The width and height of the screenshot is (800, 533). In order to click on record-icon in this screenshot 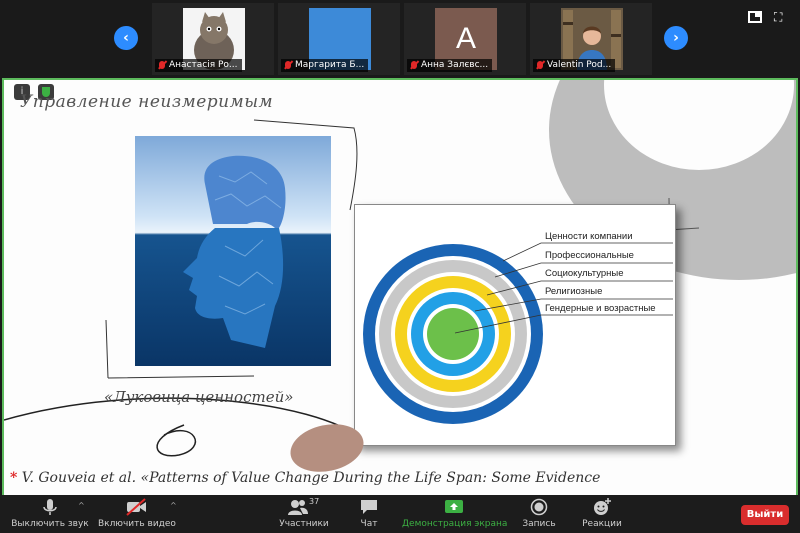, I will do `click(539, 507)`.